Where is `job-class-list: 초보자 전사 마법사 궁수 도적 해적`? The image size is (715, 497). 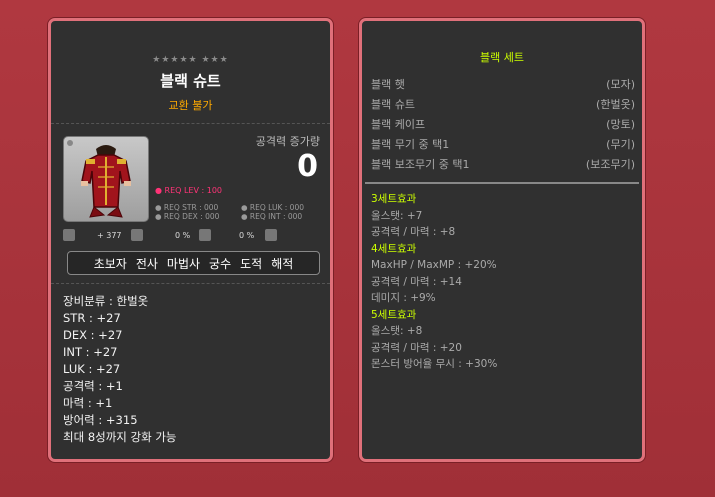
job-class-list: 초보자 전사 마법사 궁수 도적 해적 is located at coordinates (193, 263).